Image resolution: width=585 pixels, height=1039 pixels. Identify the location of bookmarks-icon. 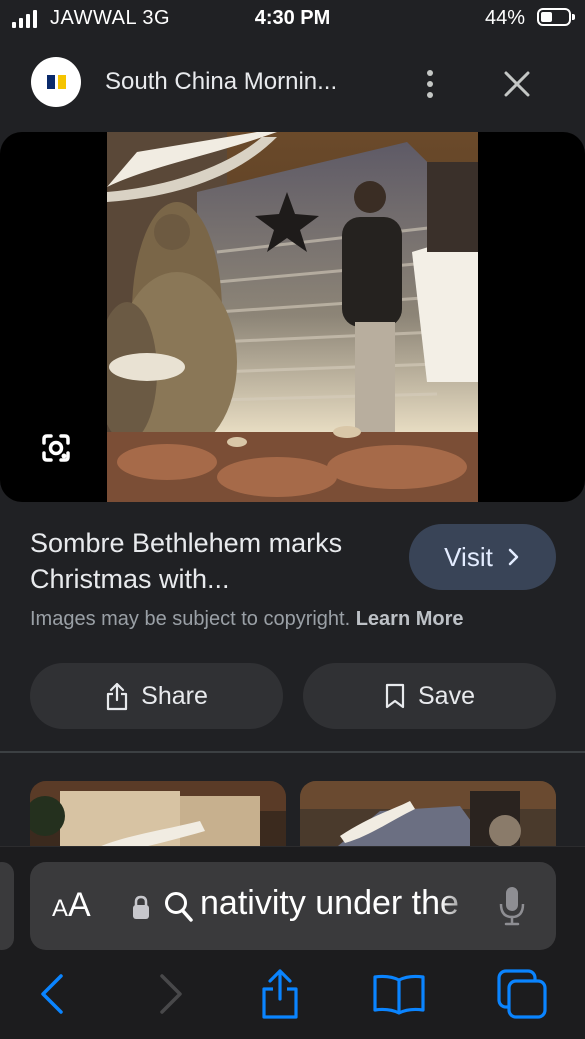
(399, 994).